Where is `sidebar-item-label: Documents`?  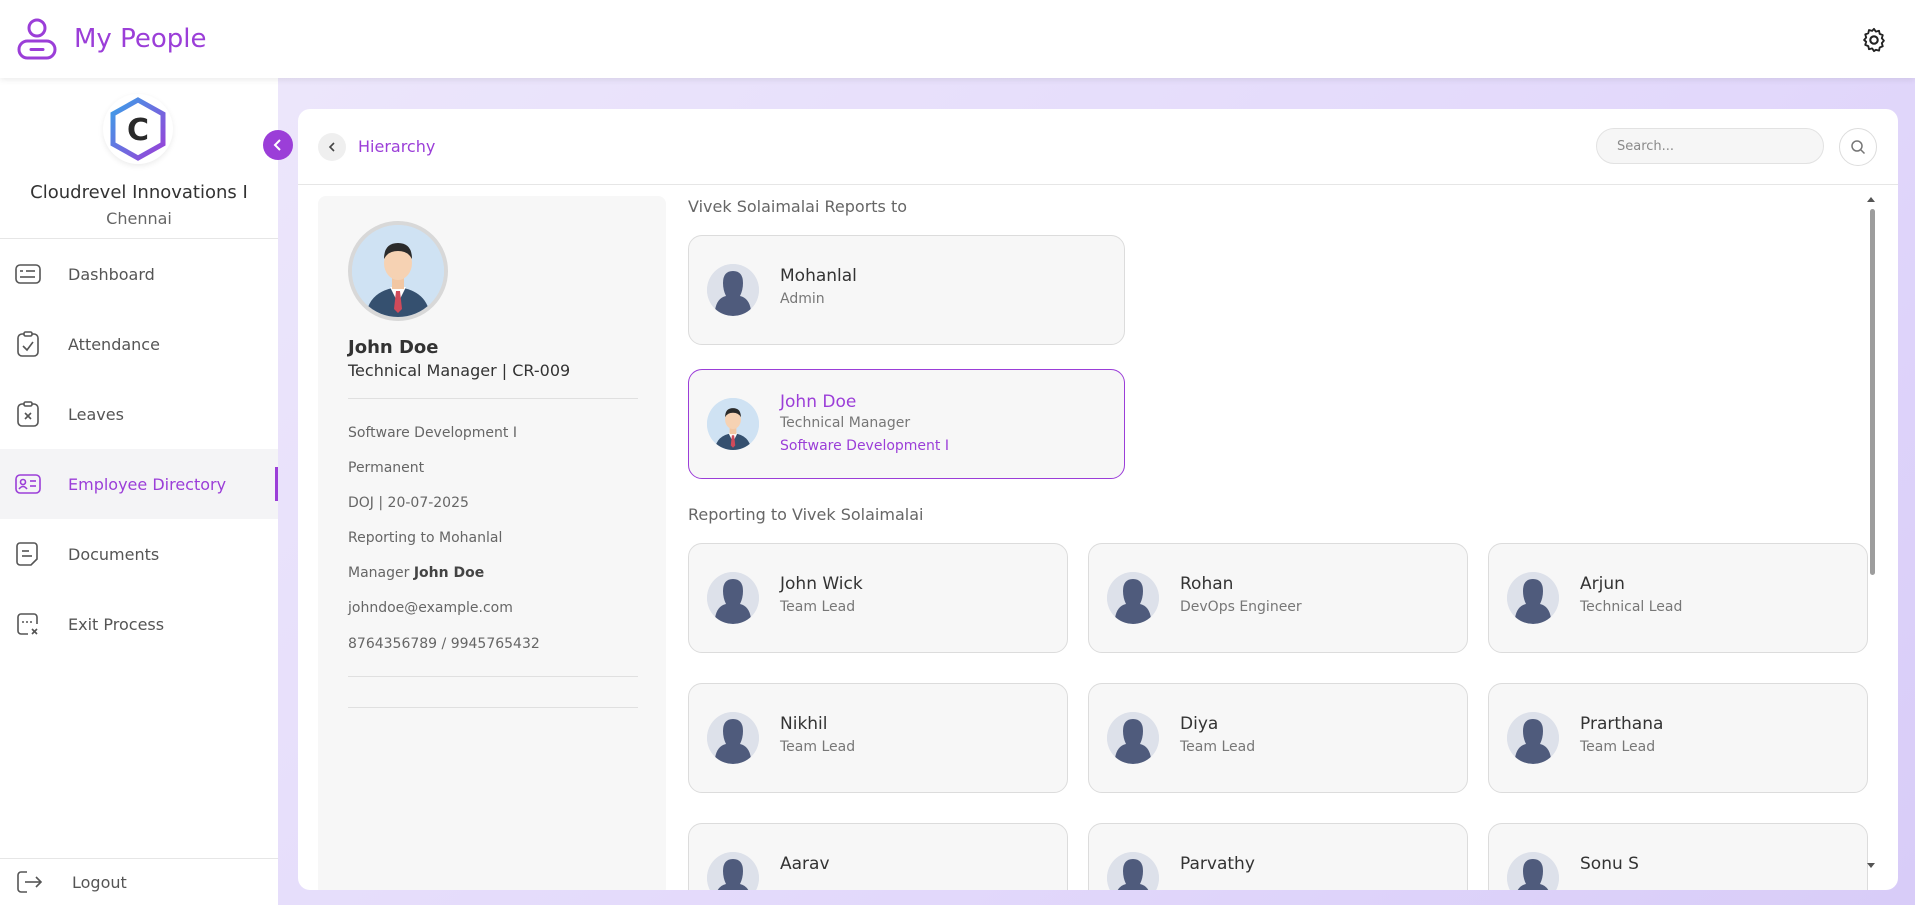 sidebar-item-label: Documents is located at coordinates (114, 554).